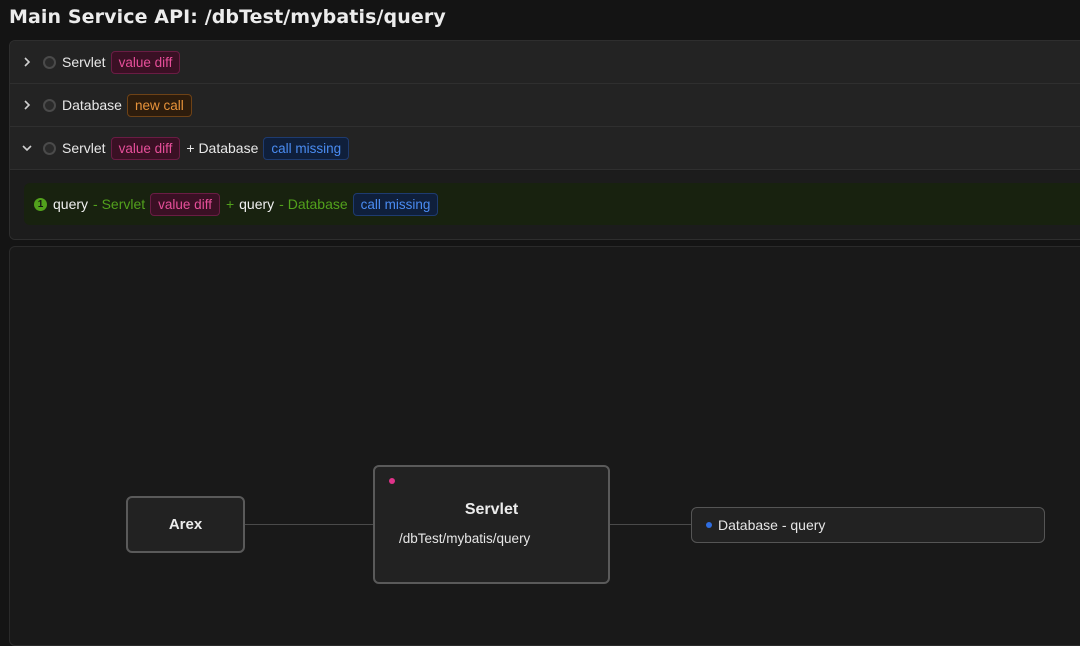 This screenshot has width=1080, height=646. I want to click on scenario-row-1: Servlet value diff, so click(545, 62).